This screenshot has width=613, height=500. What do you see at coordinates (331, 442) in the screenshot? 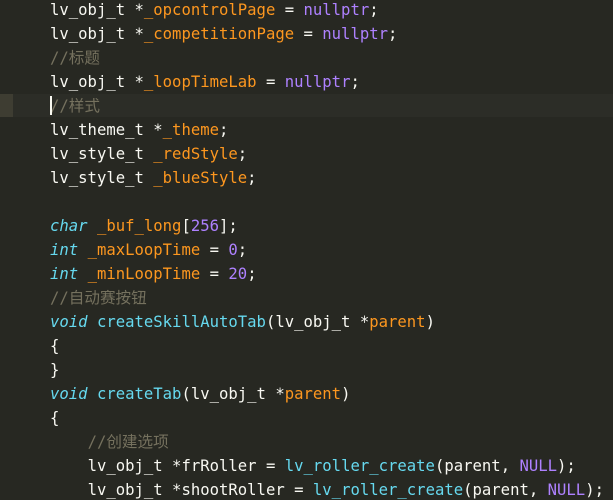
I see `code-line: //创建选项` at bounding box center [331, 442].